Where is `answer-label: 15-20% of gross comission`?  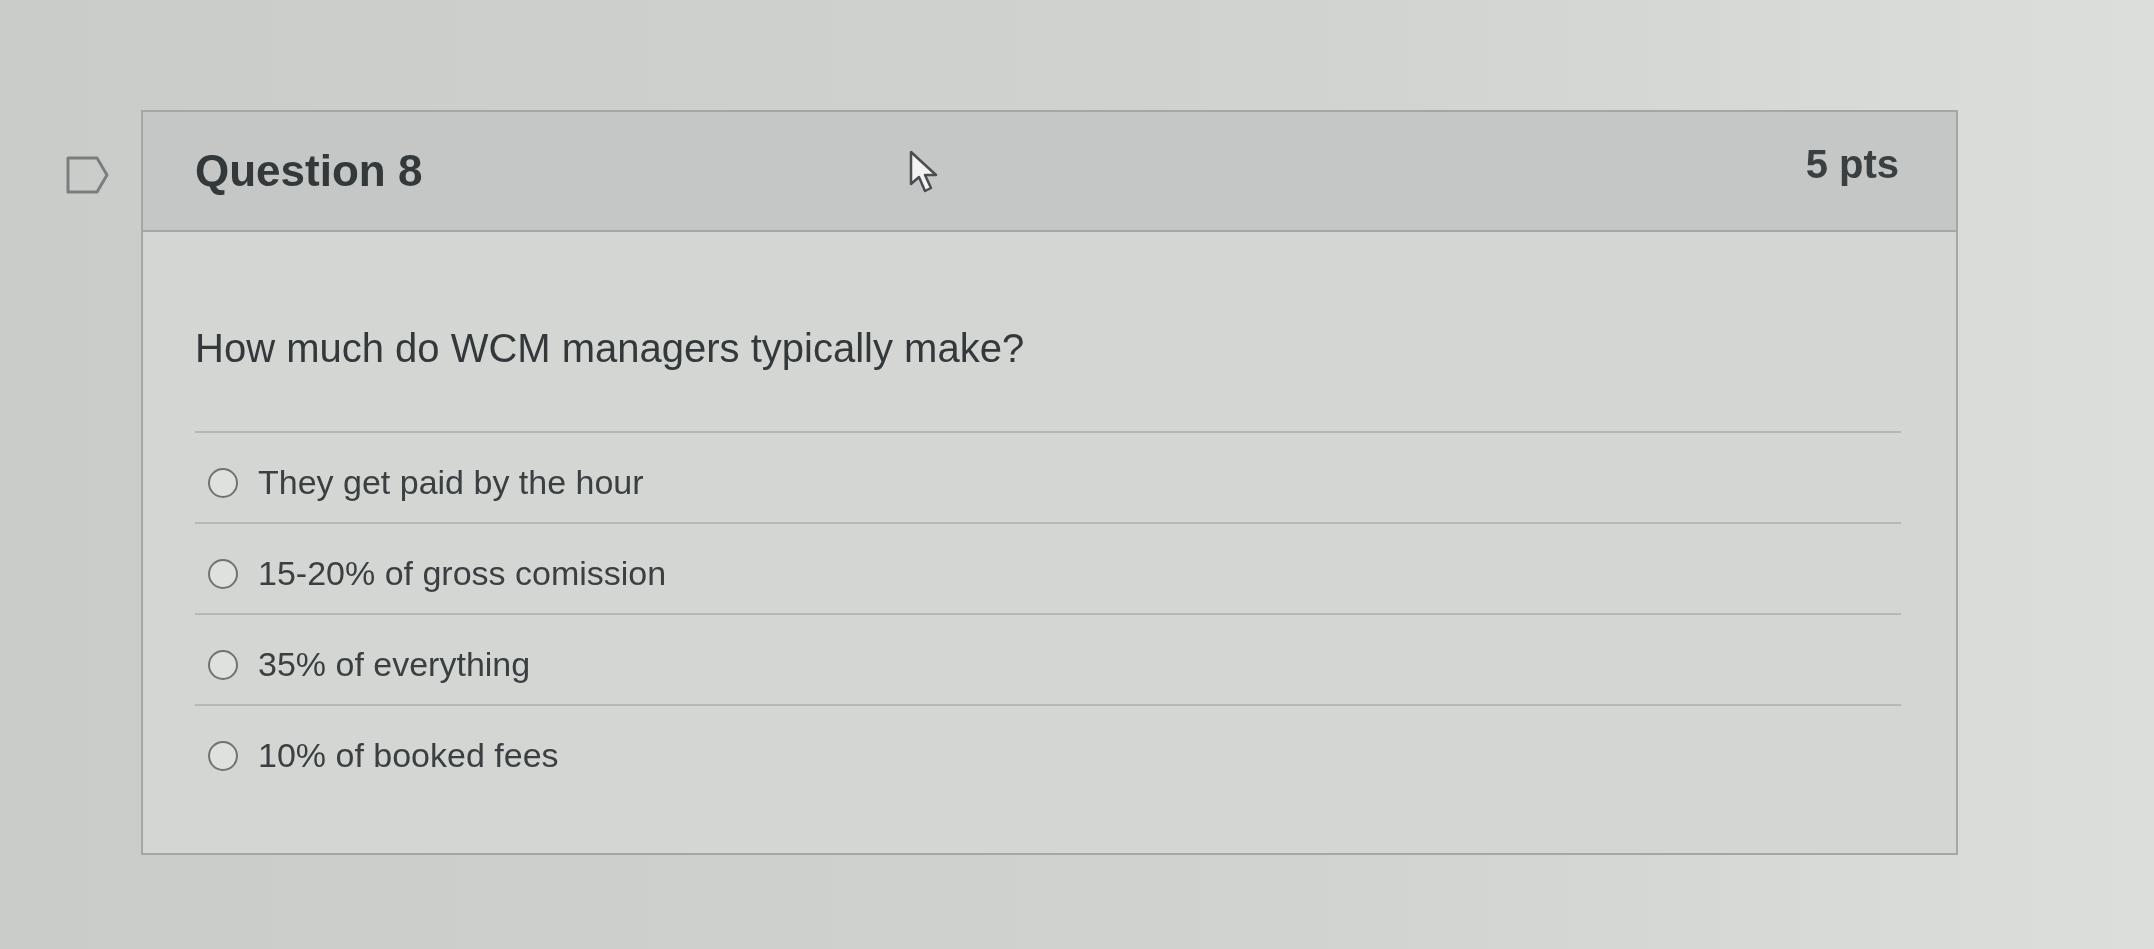
answer-label: 15-20% of gross comission is located at coordinates (462, 573).